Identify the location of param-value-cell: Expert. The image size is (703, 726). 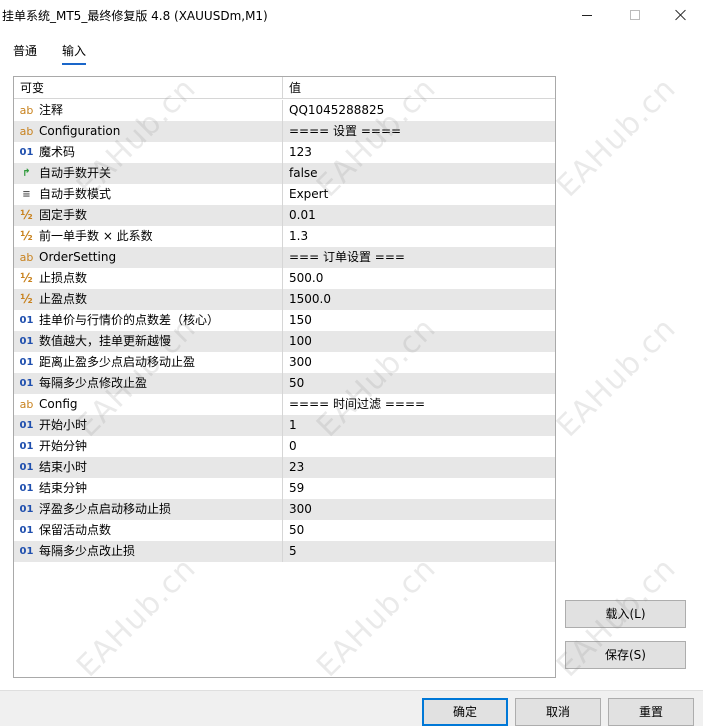
(419, 194).